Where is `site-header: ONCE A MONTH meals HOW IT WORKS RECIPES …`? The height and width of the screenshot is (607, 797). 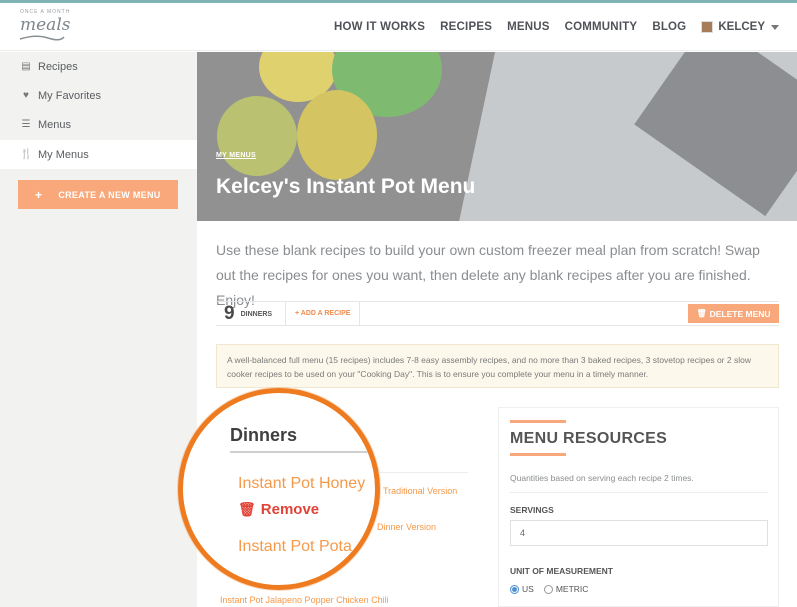
site-header: ONCE A MONTH meals HOW IT WORKS RECIPES … is located at coordinates (398, 27).